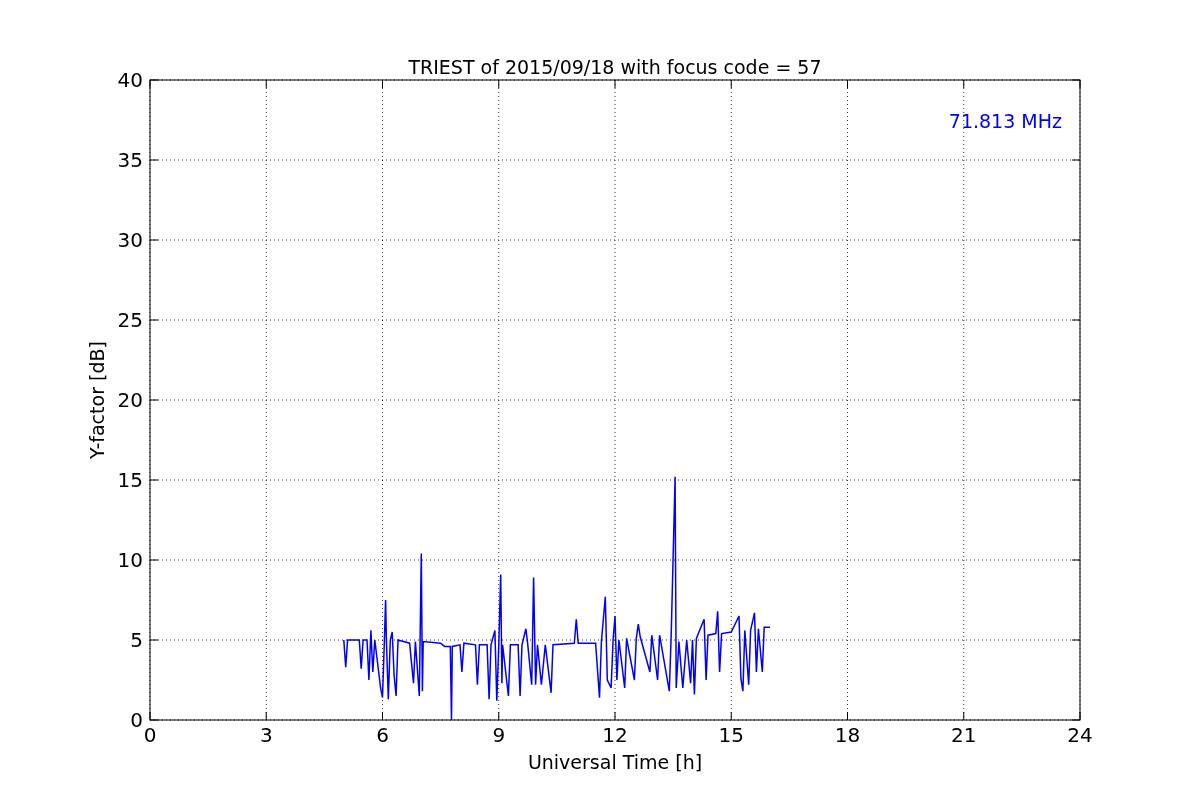 The width and height of the screenshot is (1200, 800). I want to click on x-axis-label: Universal Time [h], so click(615, 762).